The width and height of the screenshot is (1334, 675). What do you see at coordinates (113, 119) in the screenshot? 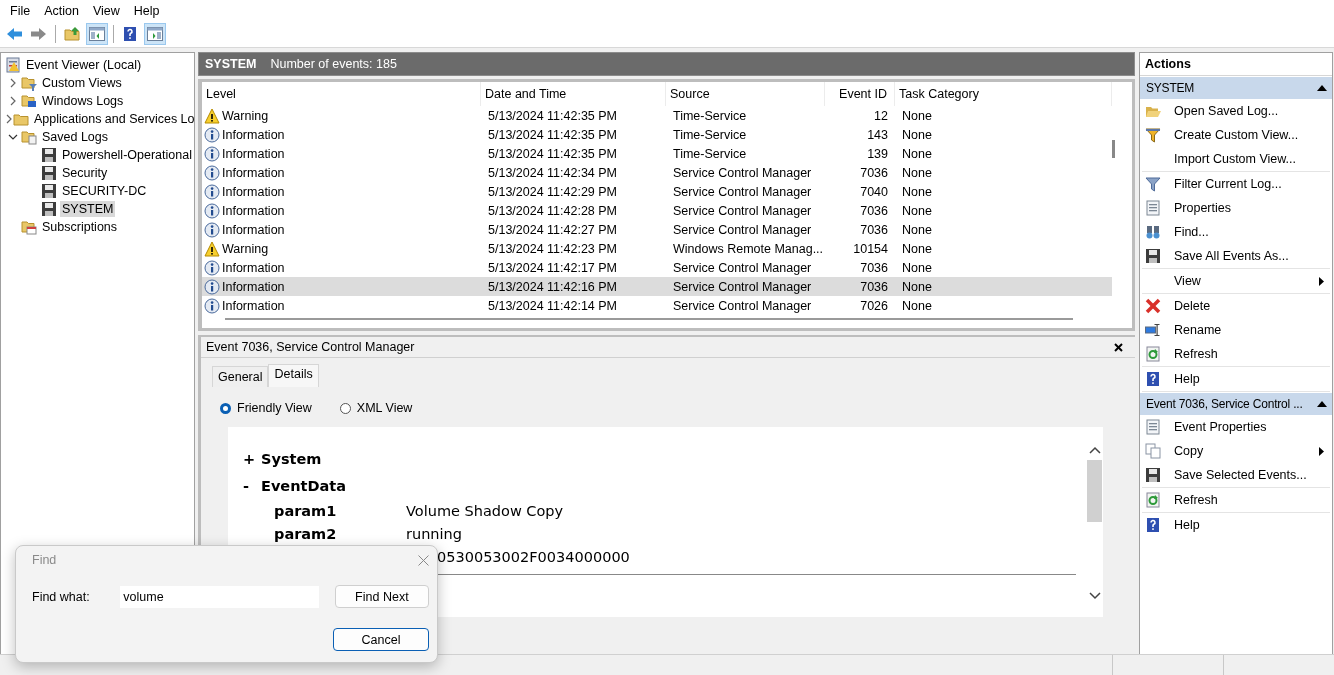
I see `tree-item: Applications and Services Lo` at bounding box center [113, 119].